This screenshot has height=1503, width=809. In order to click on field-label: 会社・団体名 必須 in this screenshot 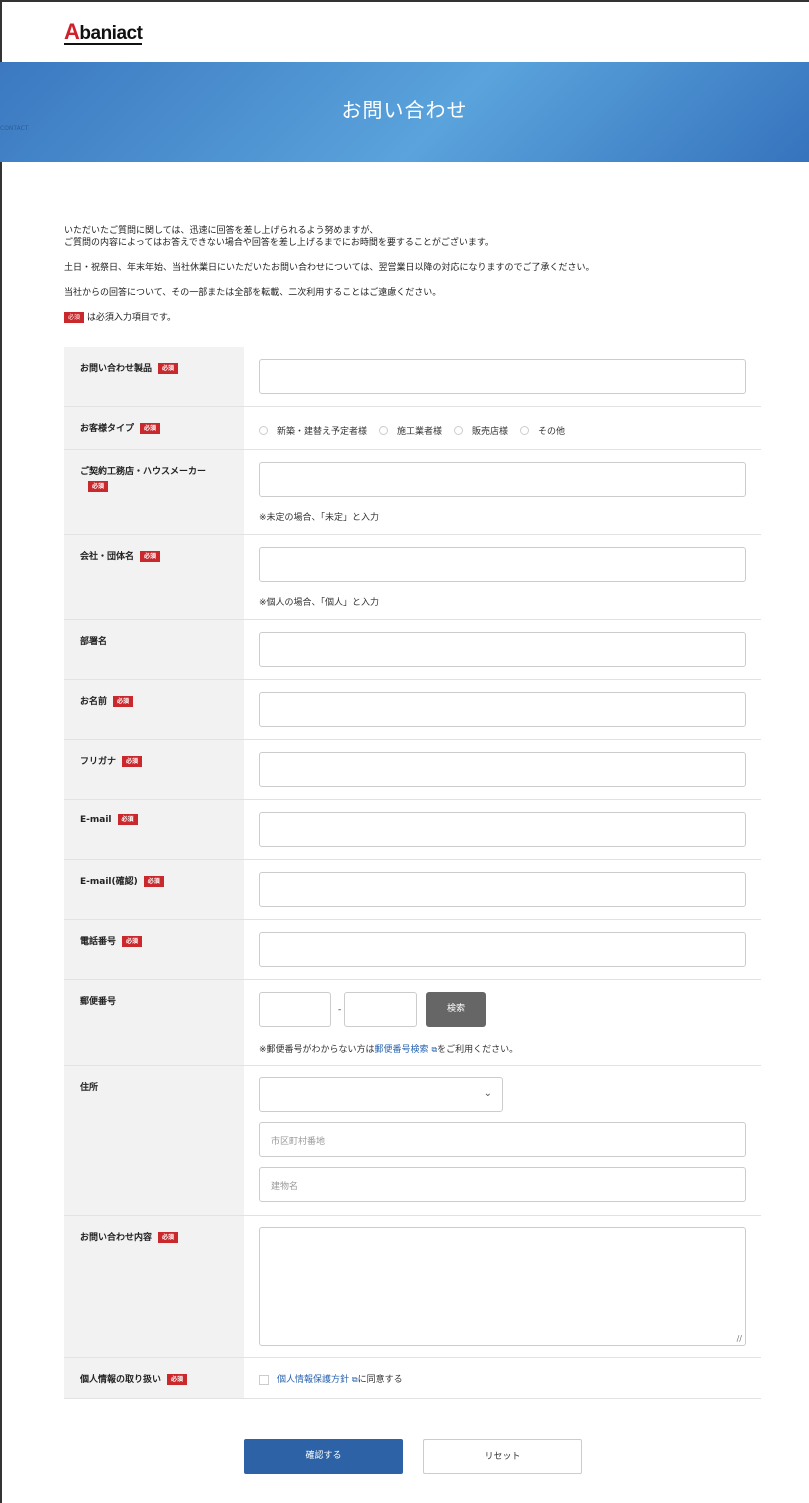, I will do `click(154, 577)`.